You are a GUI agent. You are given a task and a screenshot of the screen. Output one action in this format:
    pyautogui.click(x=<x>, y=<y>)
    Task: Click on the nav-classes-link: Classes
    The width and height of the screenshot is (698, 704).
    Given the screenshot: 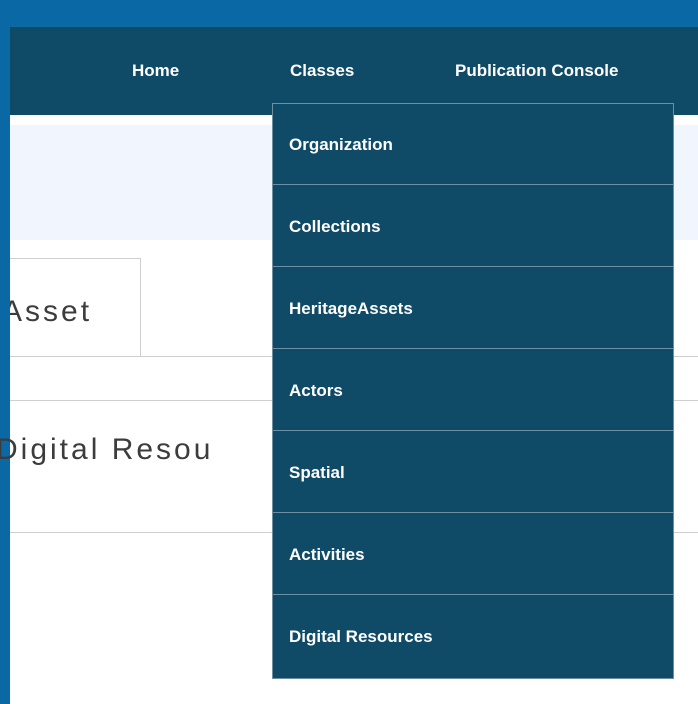 What is the action you would take?
    pyautogui.click(x=322, y=71)
    